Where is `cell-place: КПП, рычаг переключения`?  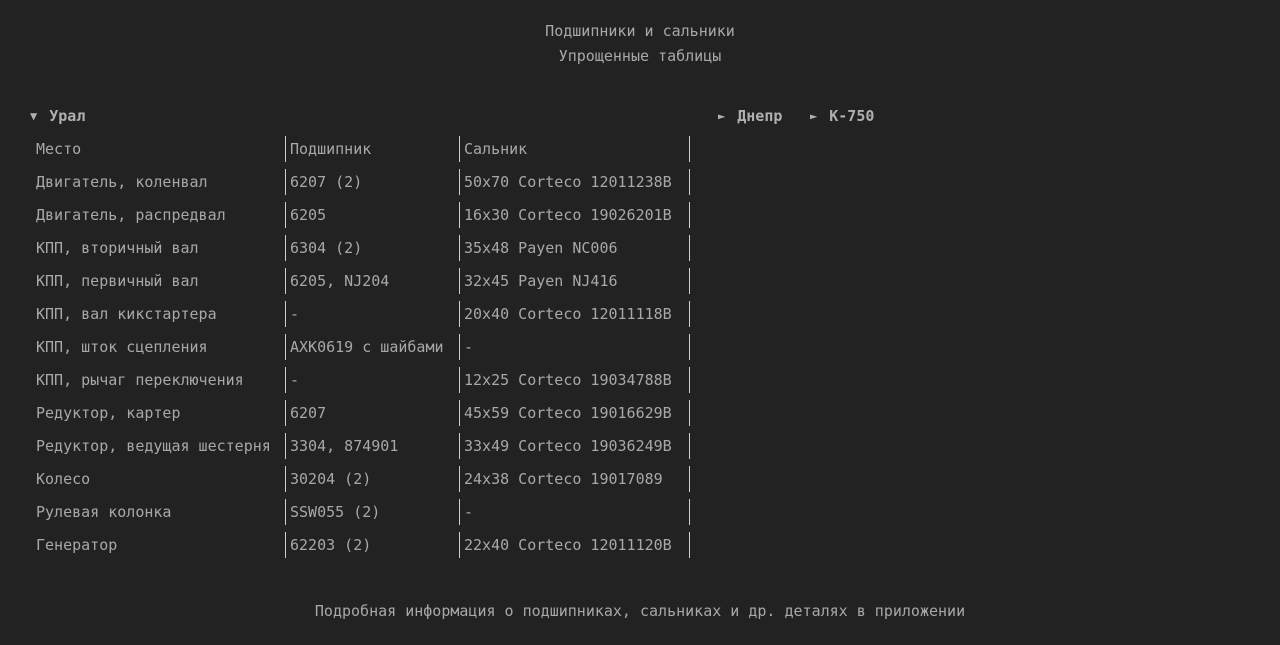 cell-place: КПП, рычаг переключения is located at coordinates (159, 379).